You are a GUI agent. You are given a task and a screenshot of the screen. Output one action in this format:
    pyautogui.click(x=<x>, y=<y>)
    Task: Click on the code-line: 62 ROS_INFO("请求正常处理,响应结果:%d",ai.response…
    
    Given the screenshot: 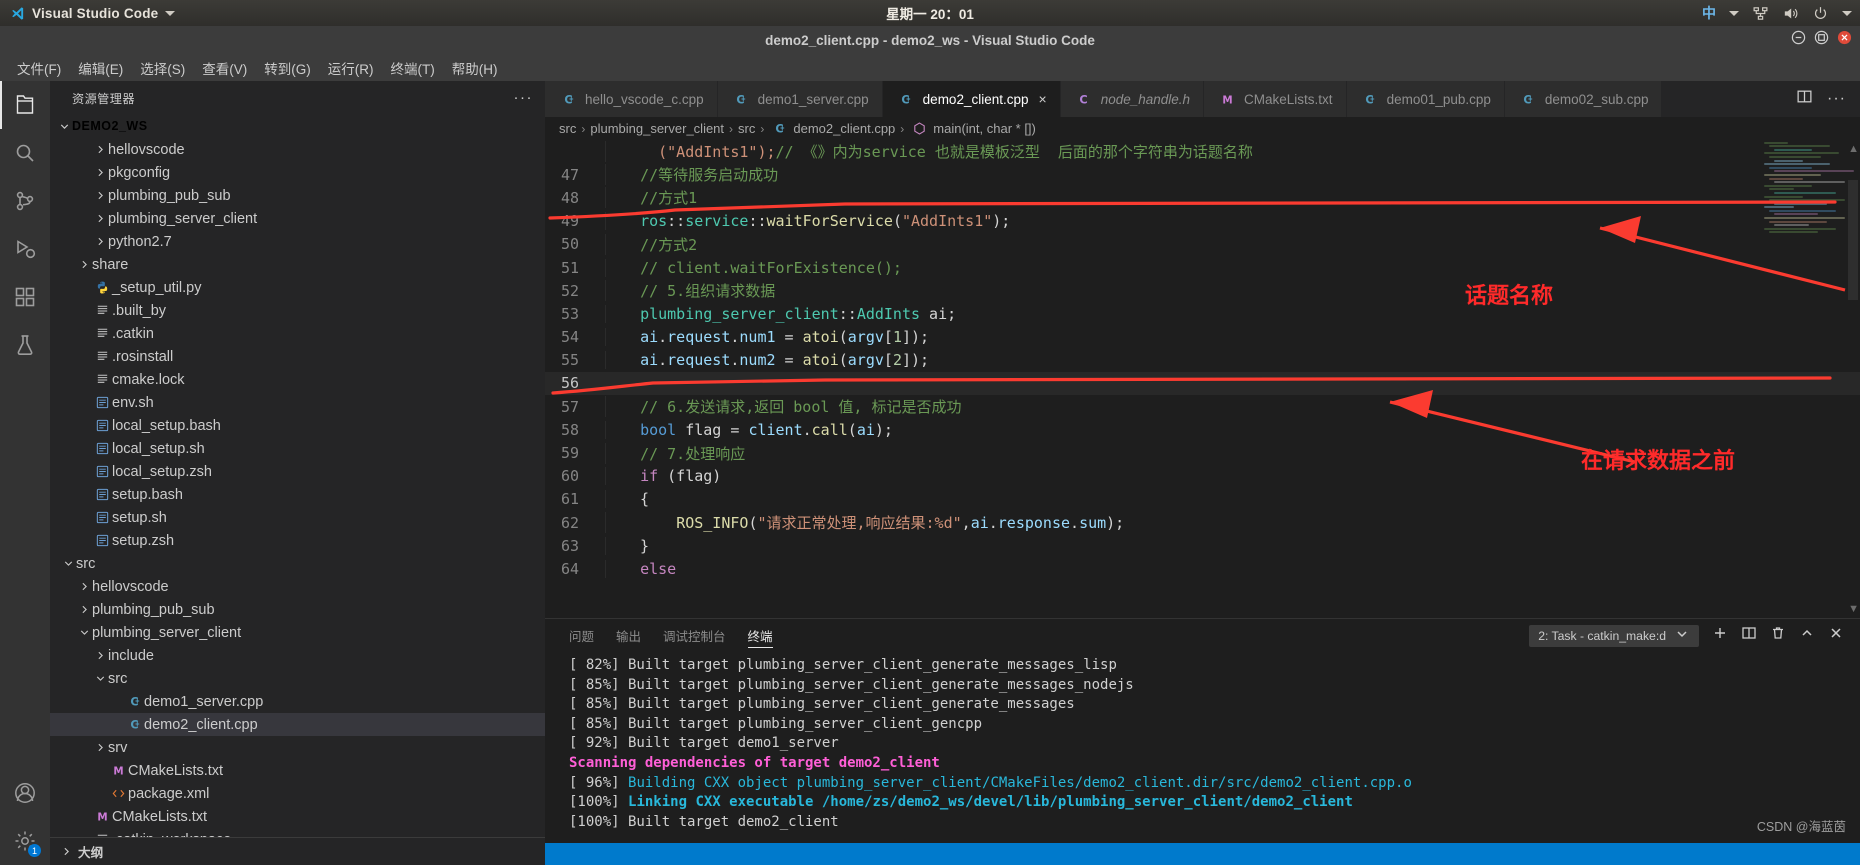 What is the action you would take?
    pyautogui.click(x=1202, y=522)
    